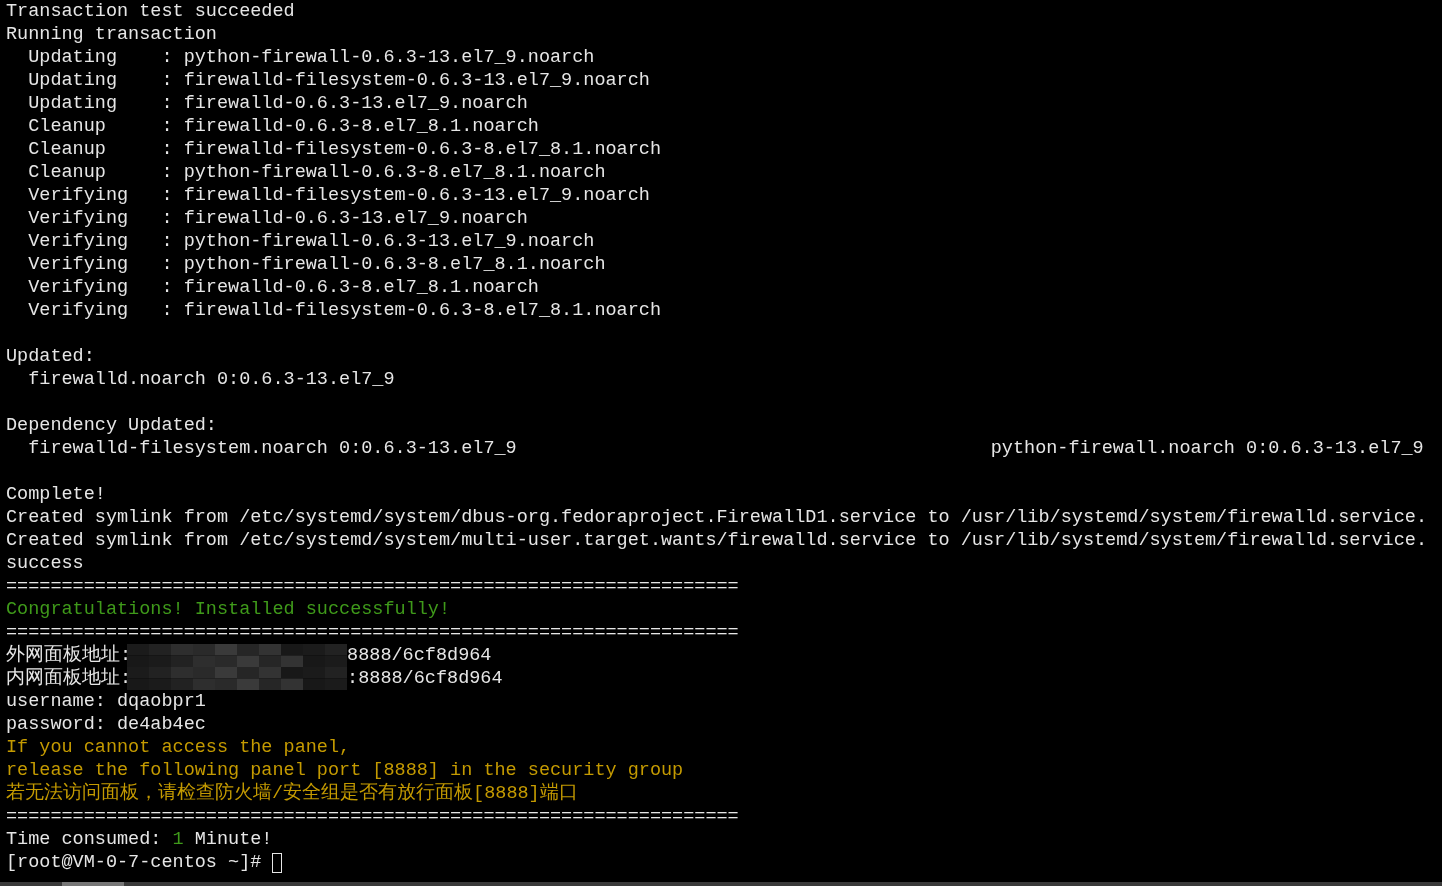 The height and width of the screenshot is (886, 1442). Describe the element at coordinates (233, 839) in the screenshot. I see `output-text: Minute!` at that location.